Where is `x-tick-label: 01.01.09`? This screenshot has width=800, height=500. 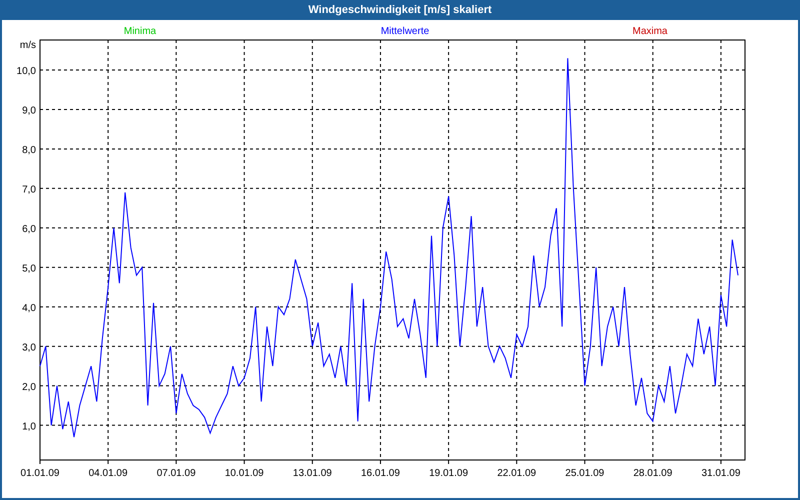 x-tick-label: 01.01.09 is located at coordinates (40, 473).